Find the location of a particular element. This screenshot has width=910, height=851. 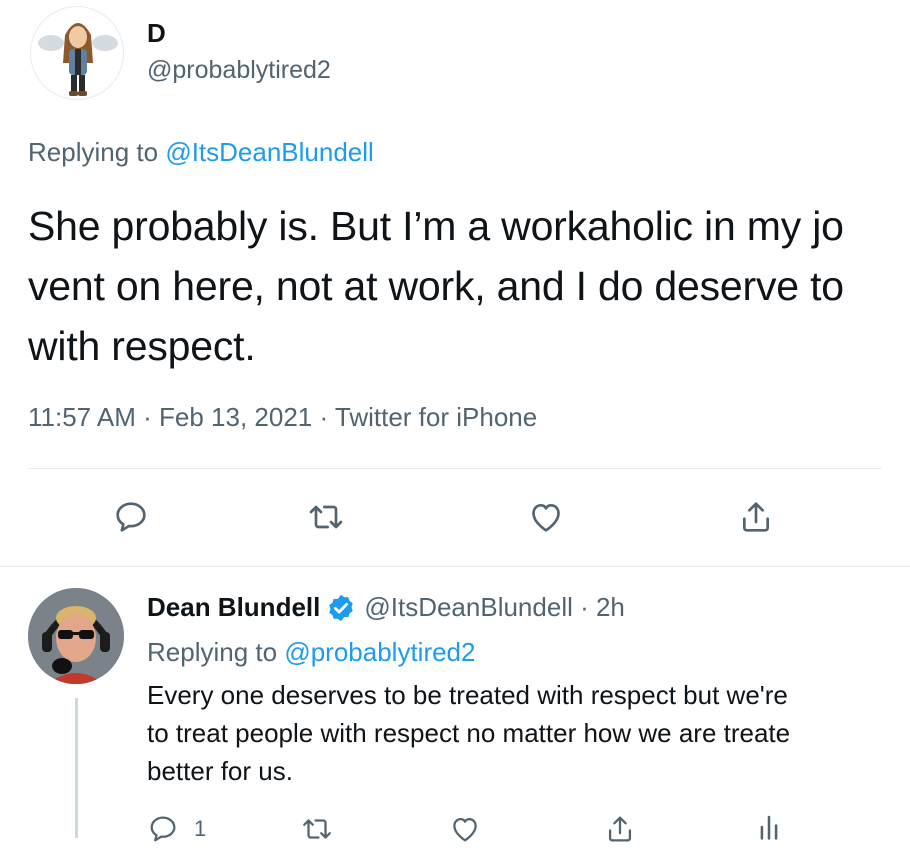

reply-button: 1 is located at coordinates (176, 829).